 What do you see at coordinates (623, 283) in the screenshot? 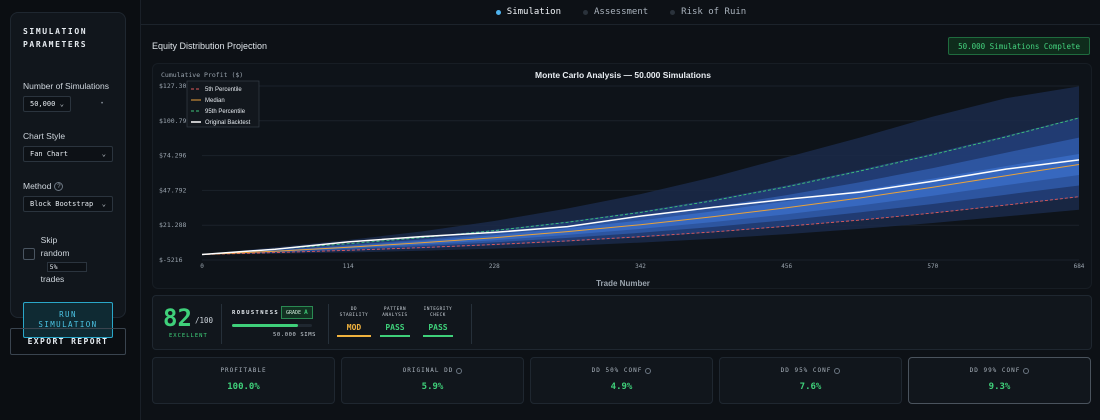
I see `x-axis-label: Trade Number` at bounding box center [623, 283].